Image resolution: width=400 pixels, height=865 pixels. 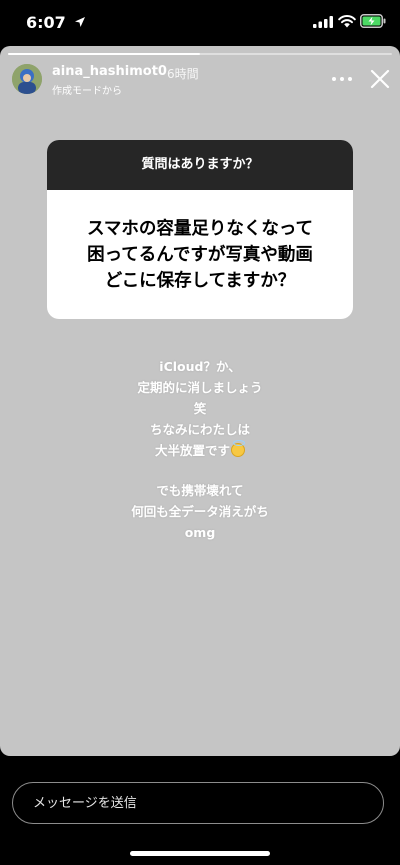 What do you see at coordinates (200, 280) in the screenshot?
I see `question-line: どこに保存してますか？` at bounding box center [200, 280].